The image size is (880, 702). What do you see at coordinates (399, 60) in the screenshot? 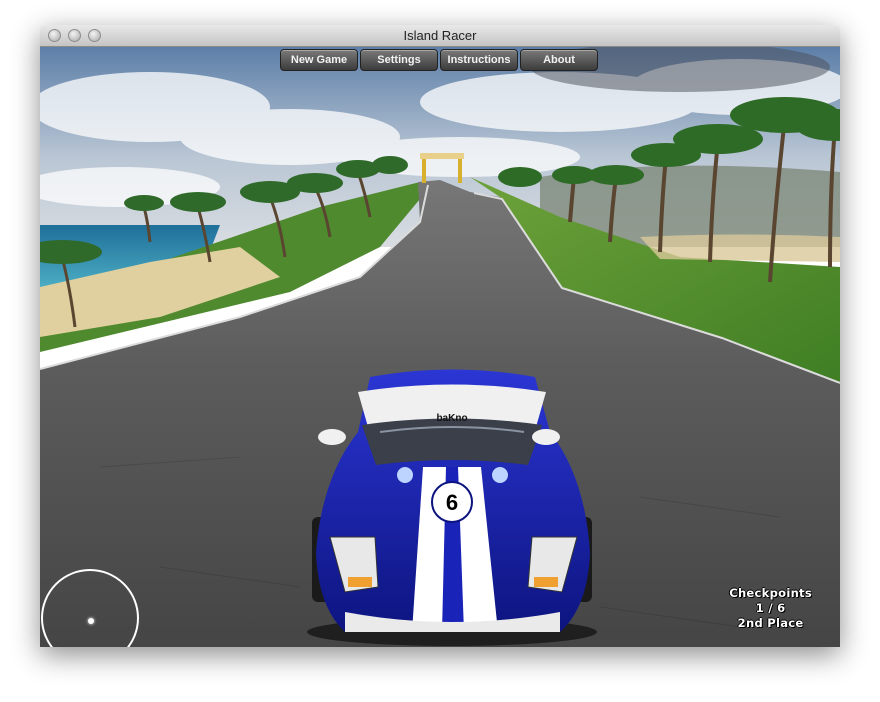
I see `settings-button: Settings` at bounding box center [399, 60].